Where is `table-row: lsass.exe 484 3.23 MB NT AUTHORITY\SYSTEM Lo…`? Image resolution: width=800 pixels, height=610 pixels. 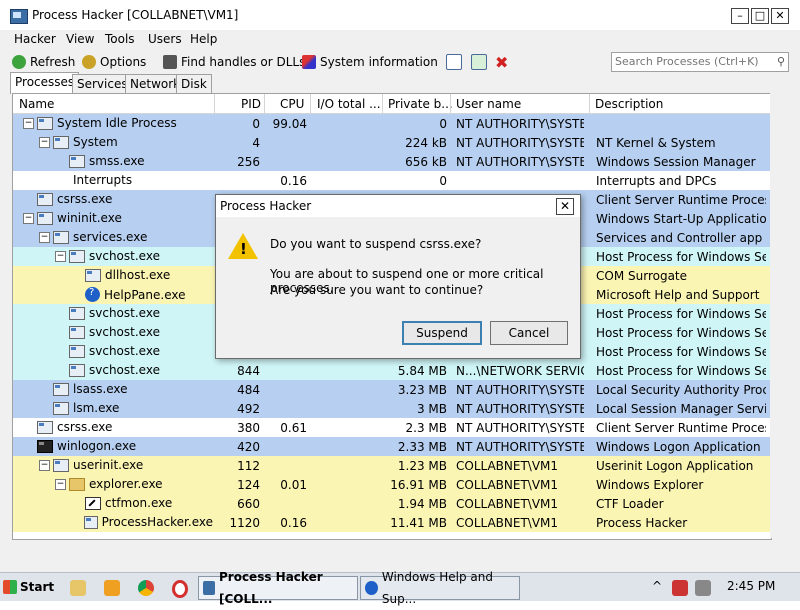 table-row: lsass.exe 484 3.23 MB NT AUTHORITY\SYSTEM Lo… is located at coordinates (392, 389).